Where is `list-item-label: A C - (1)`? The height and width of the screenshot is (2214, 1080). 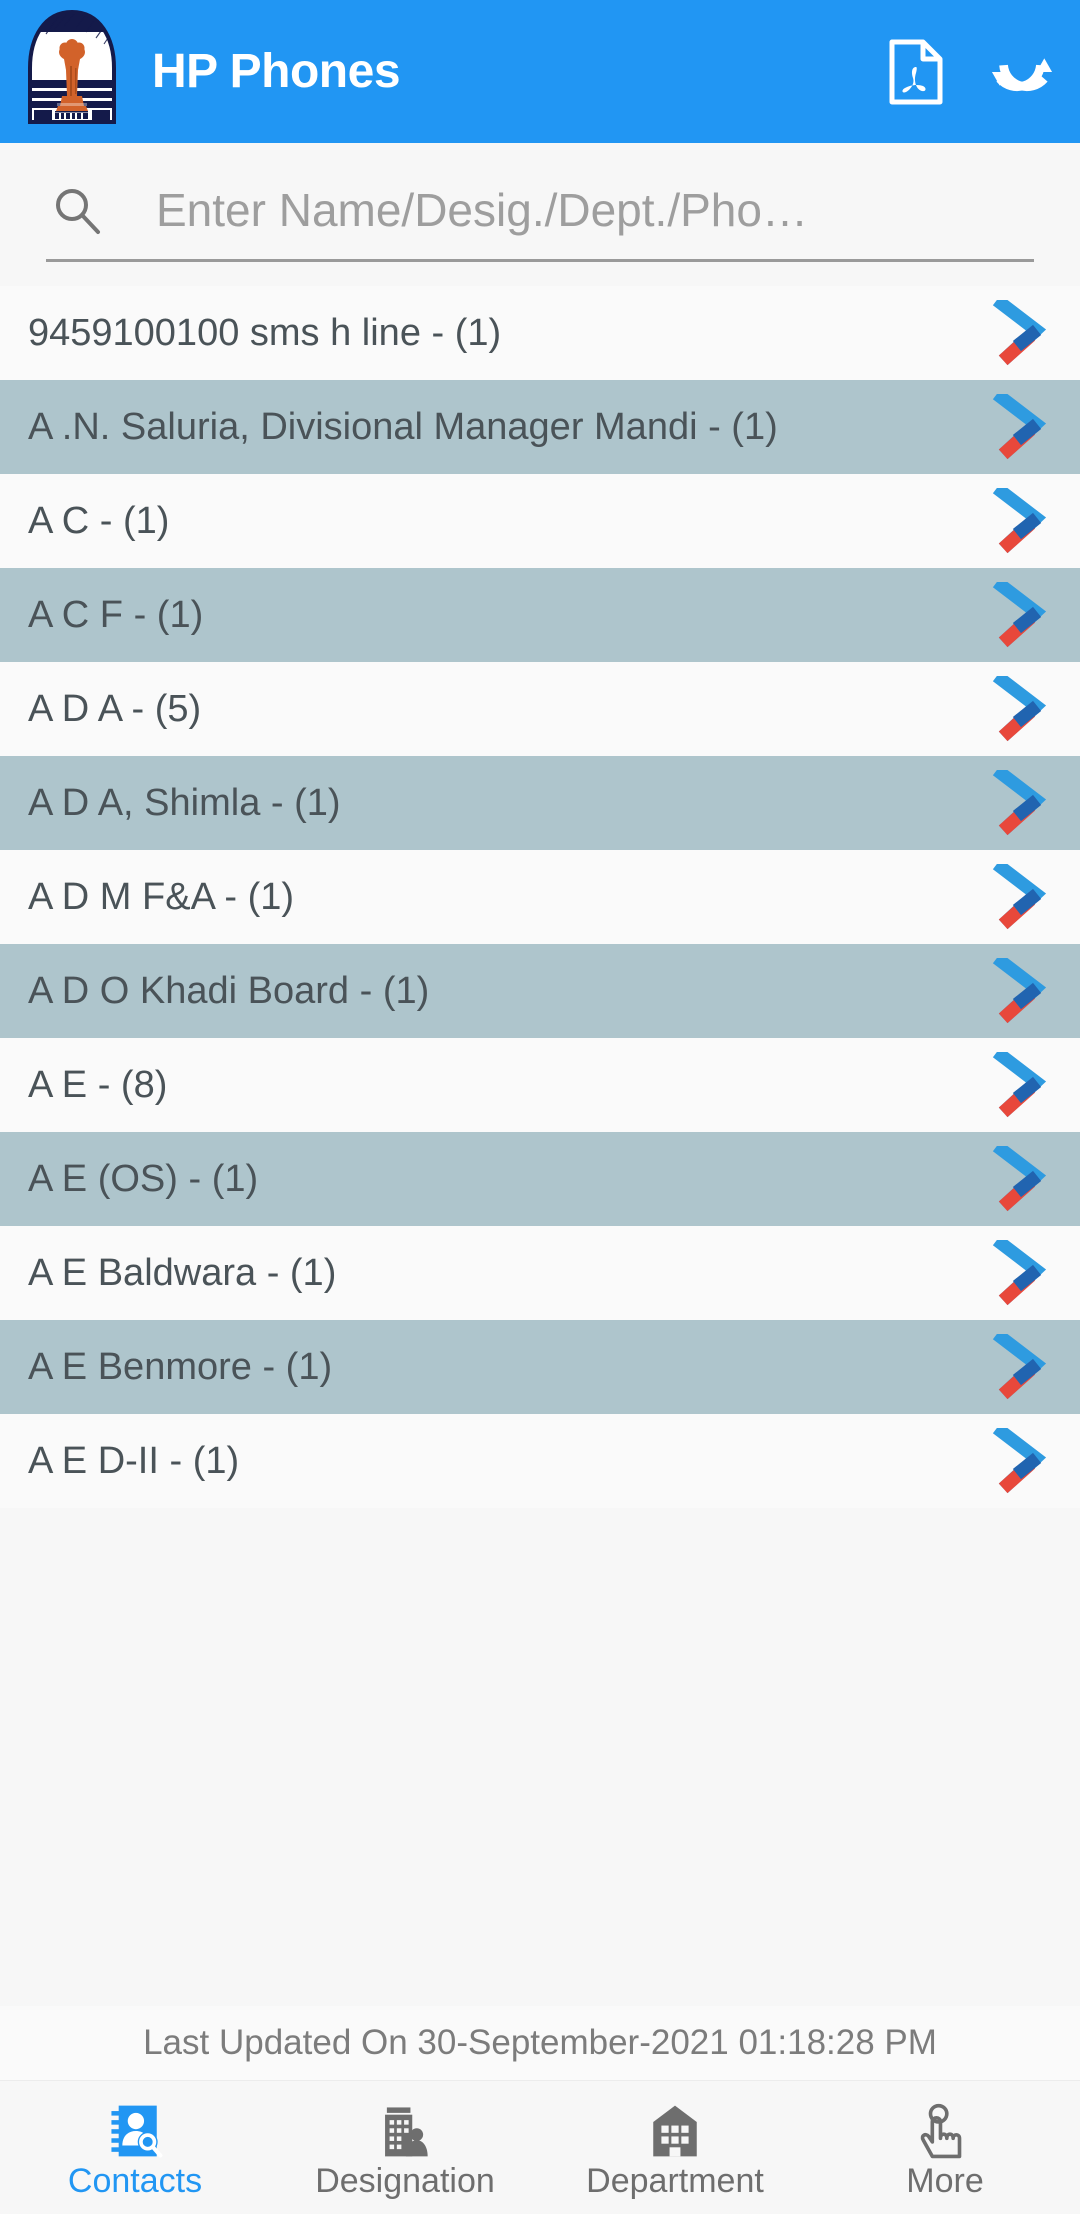
list-item-label: A C - (1) is located at coordinates (99, 520).